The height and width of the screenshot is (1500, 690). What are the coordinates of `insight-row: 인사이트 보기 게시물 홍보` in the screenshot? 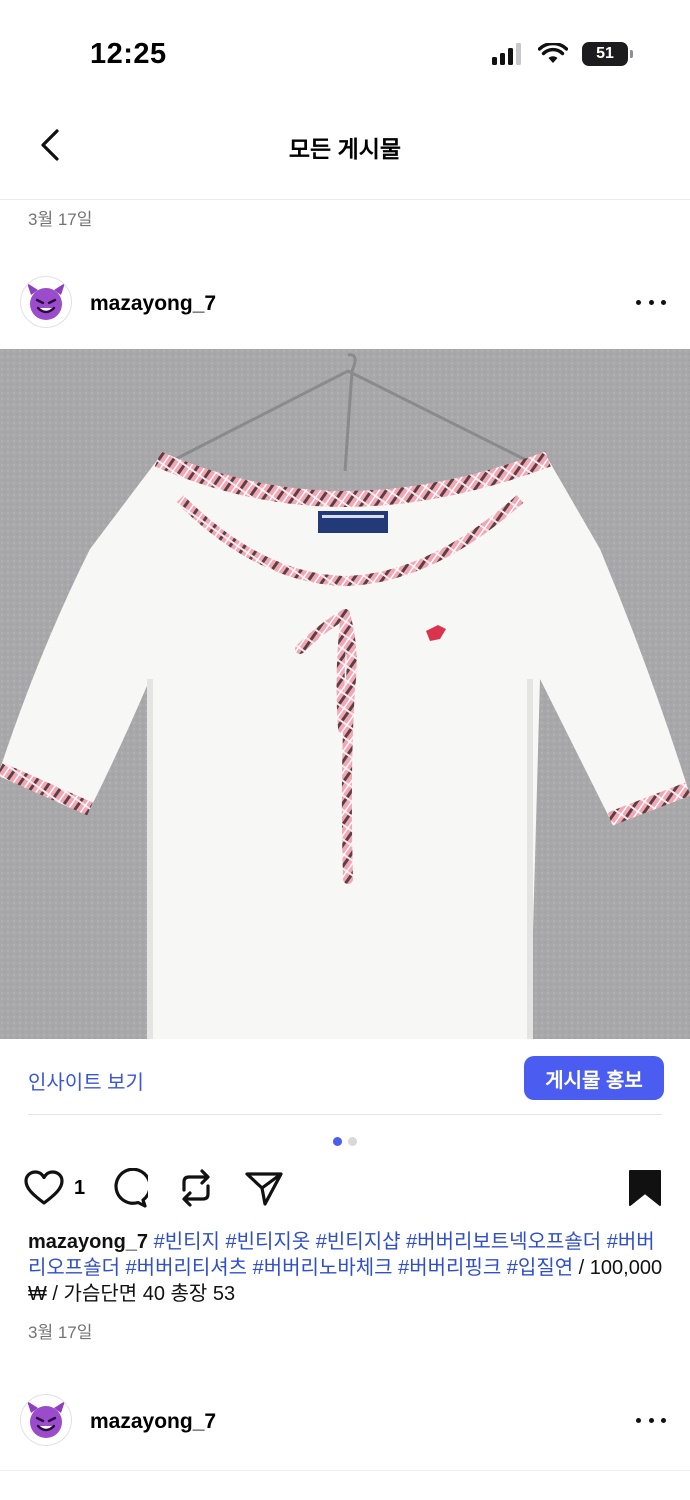 It's located at (345, 1077).